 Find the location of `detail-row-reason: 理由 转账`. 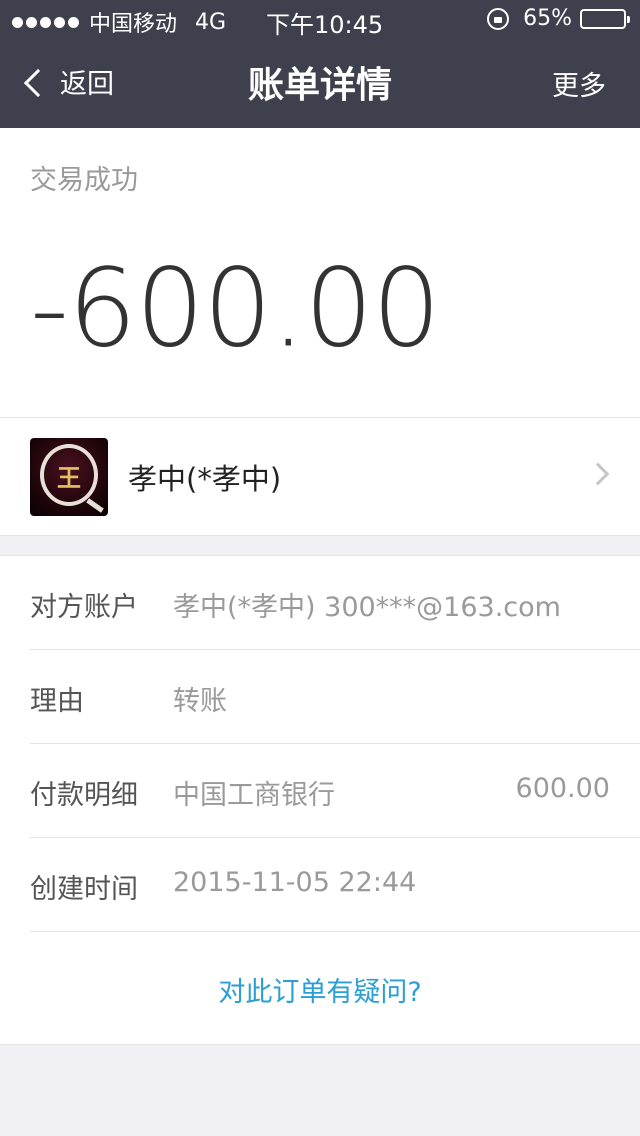

detail-row-reason: 理由 转账 is located at coordinates (335, 697).